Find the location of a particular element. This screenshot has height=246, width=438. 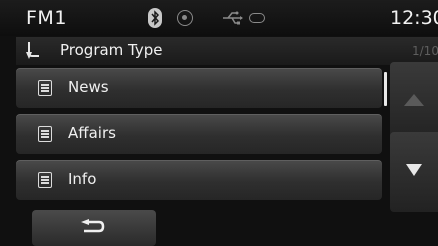

back-button is located at coordinates (94, 228).